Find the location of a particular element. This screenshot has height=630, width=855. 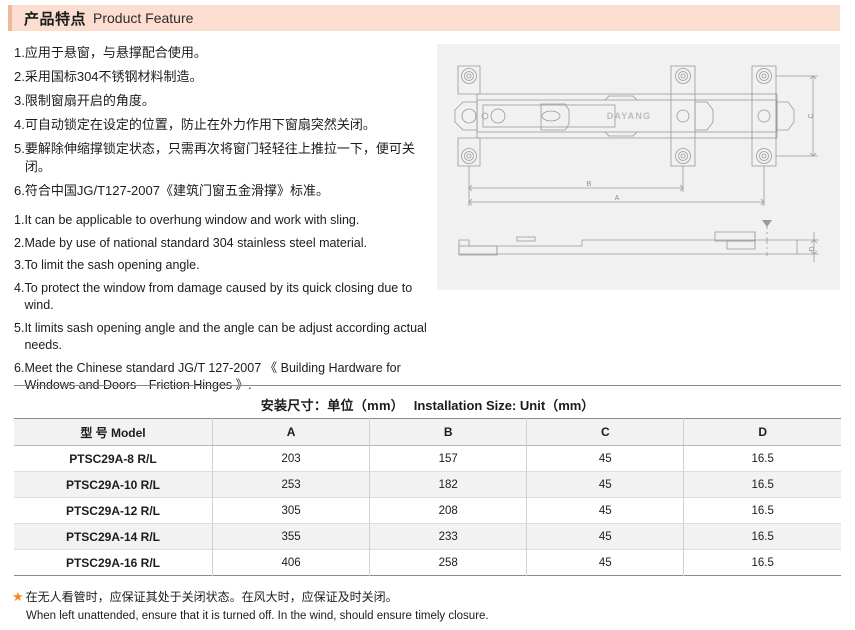

dimension-label-d: D is located at coordinates (812, 248).